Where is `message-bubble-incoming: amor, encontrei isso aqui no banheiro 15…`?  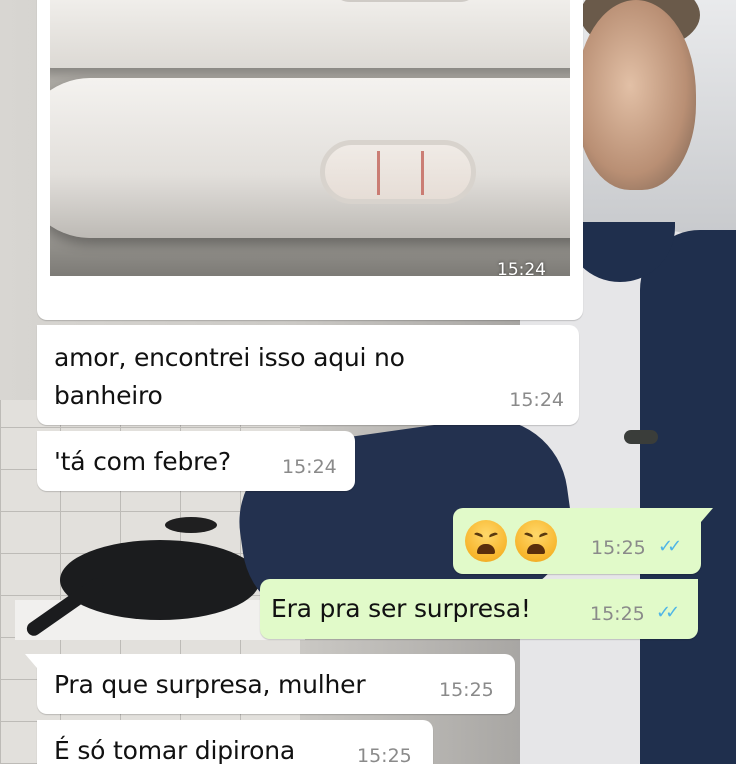
message-bubble-incoming: amor, encontrei isso aqui no banheiro 15… is located at coordinates (308, 375).